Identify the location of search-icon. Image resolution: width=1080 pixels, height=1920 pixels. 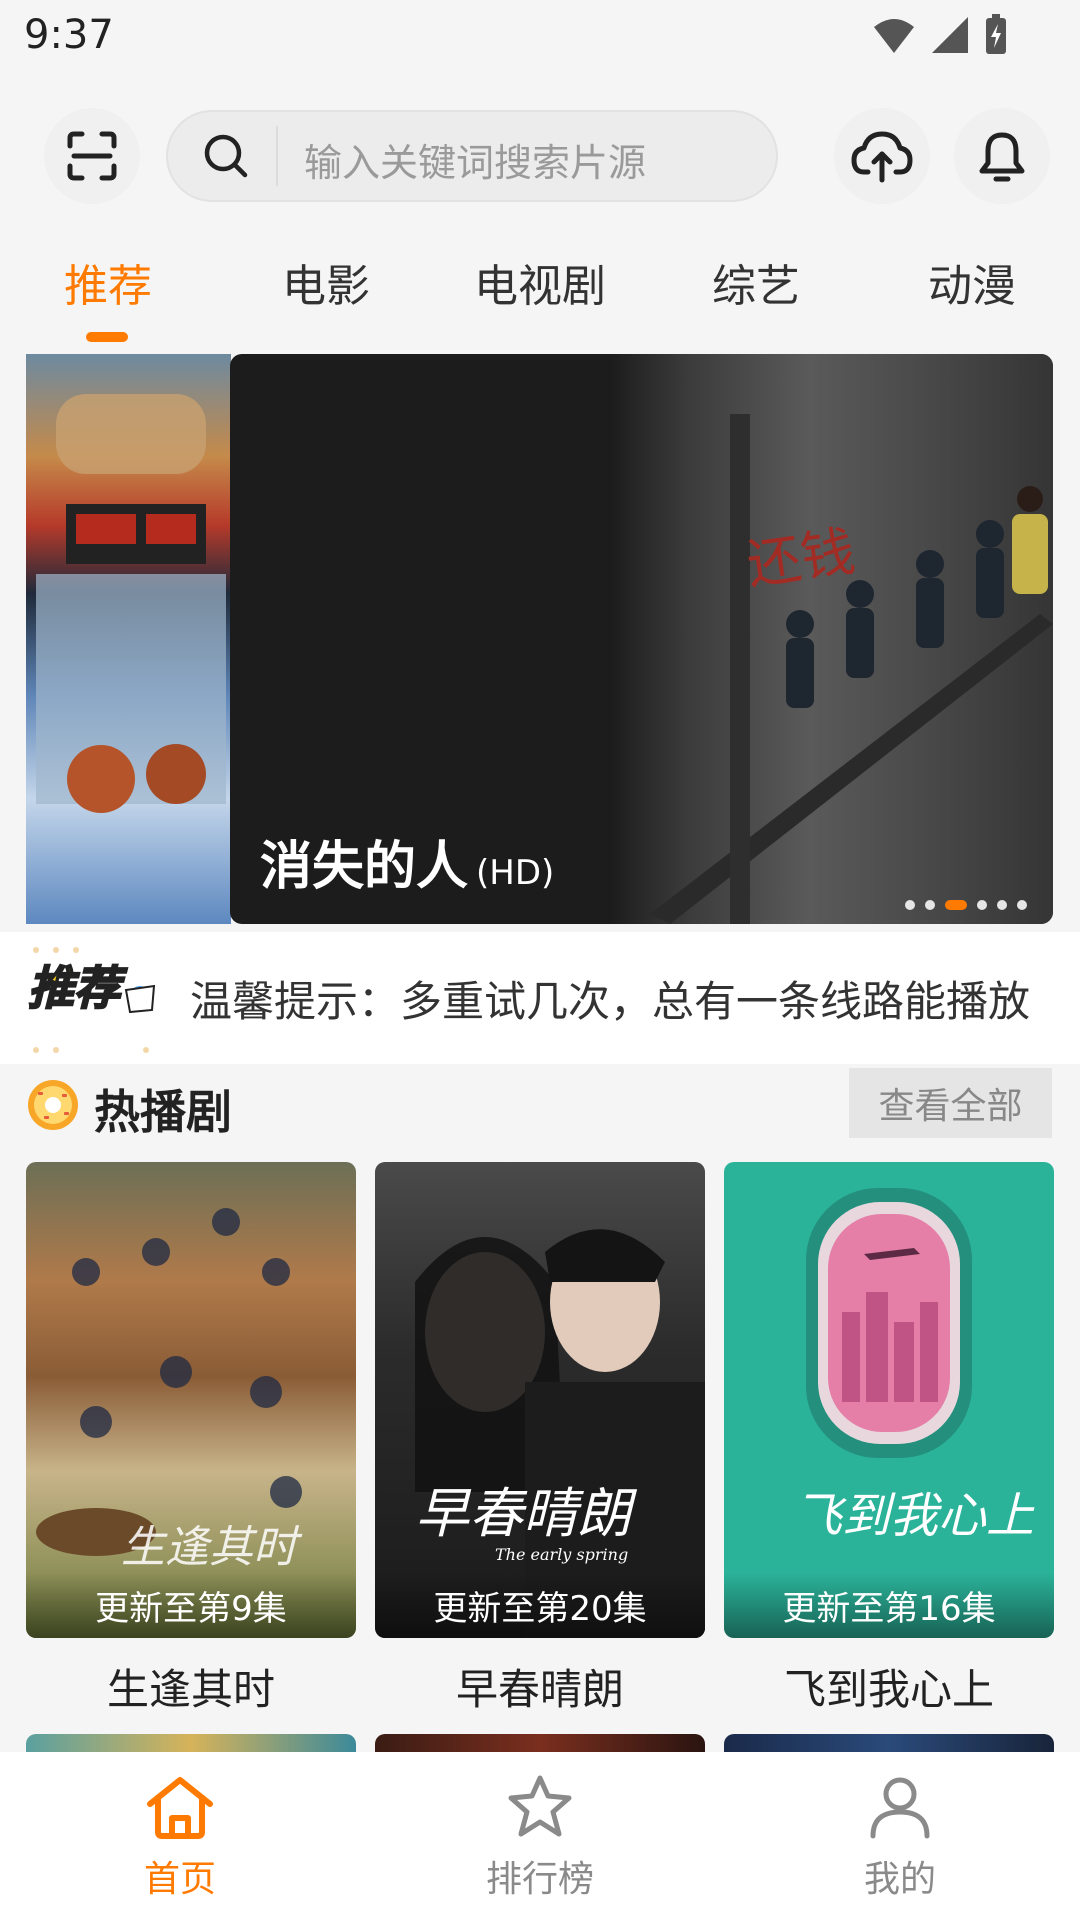
(226, 156).